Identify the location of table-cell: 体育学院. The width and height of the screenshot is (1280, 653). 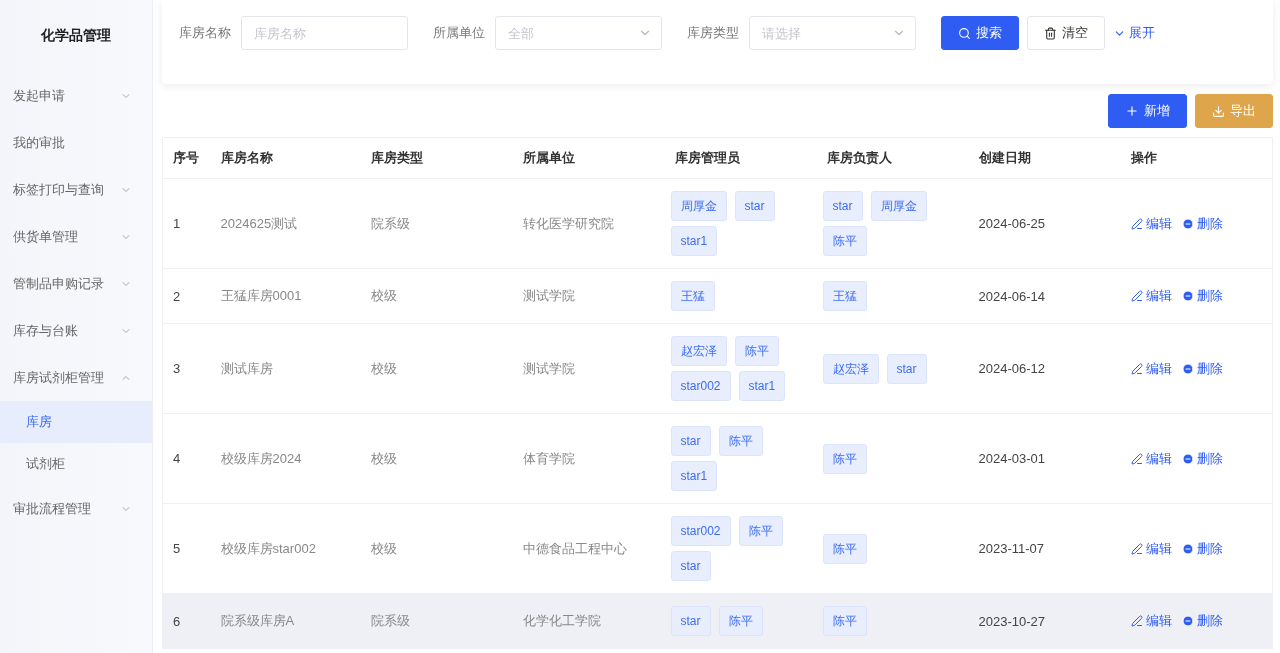
(588, 458).